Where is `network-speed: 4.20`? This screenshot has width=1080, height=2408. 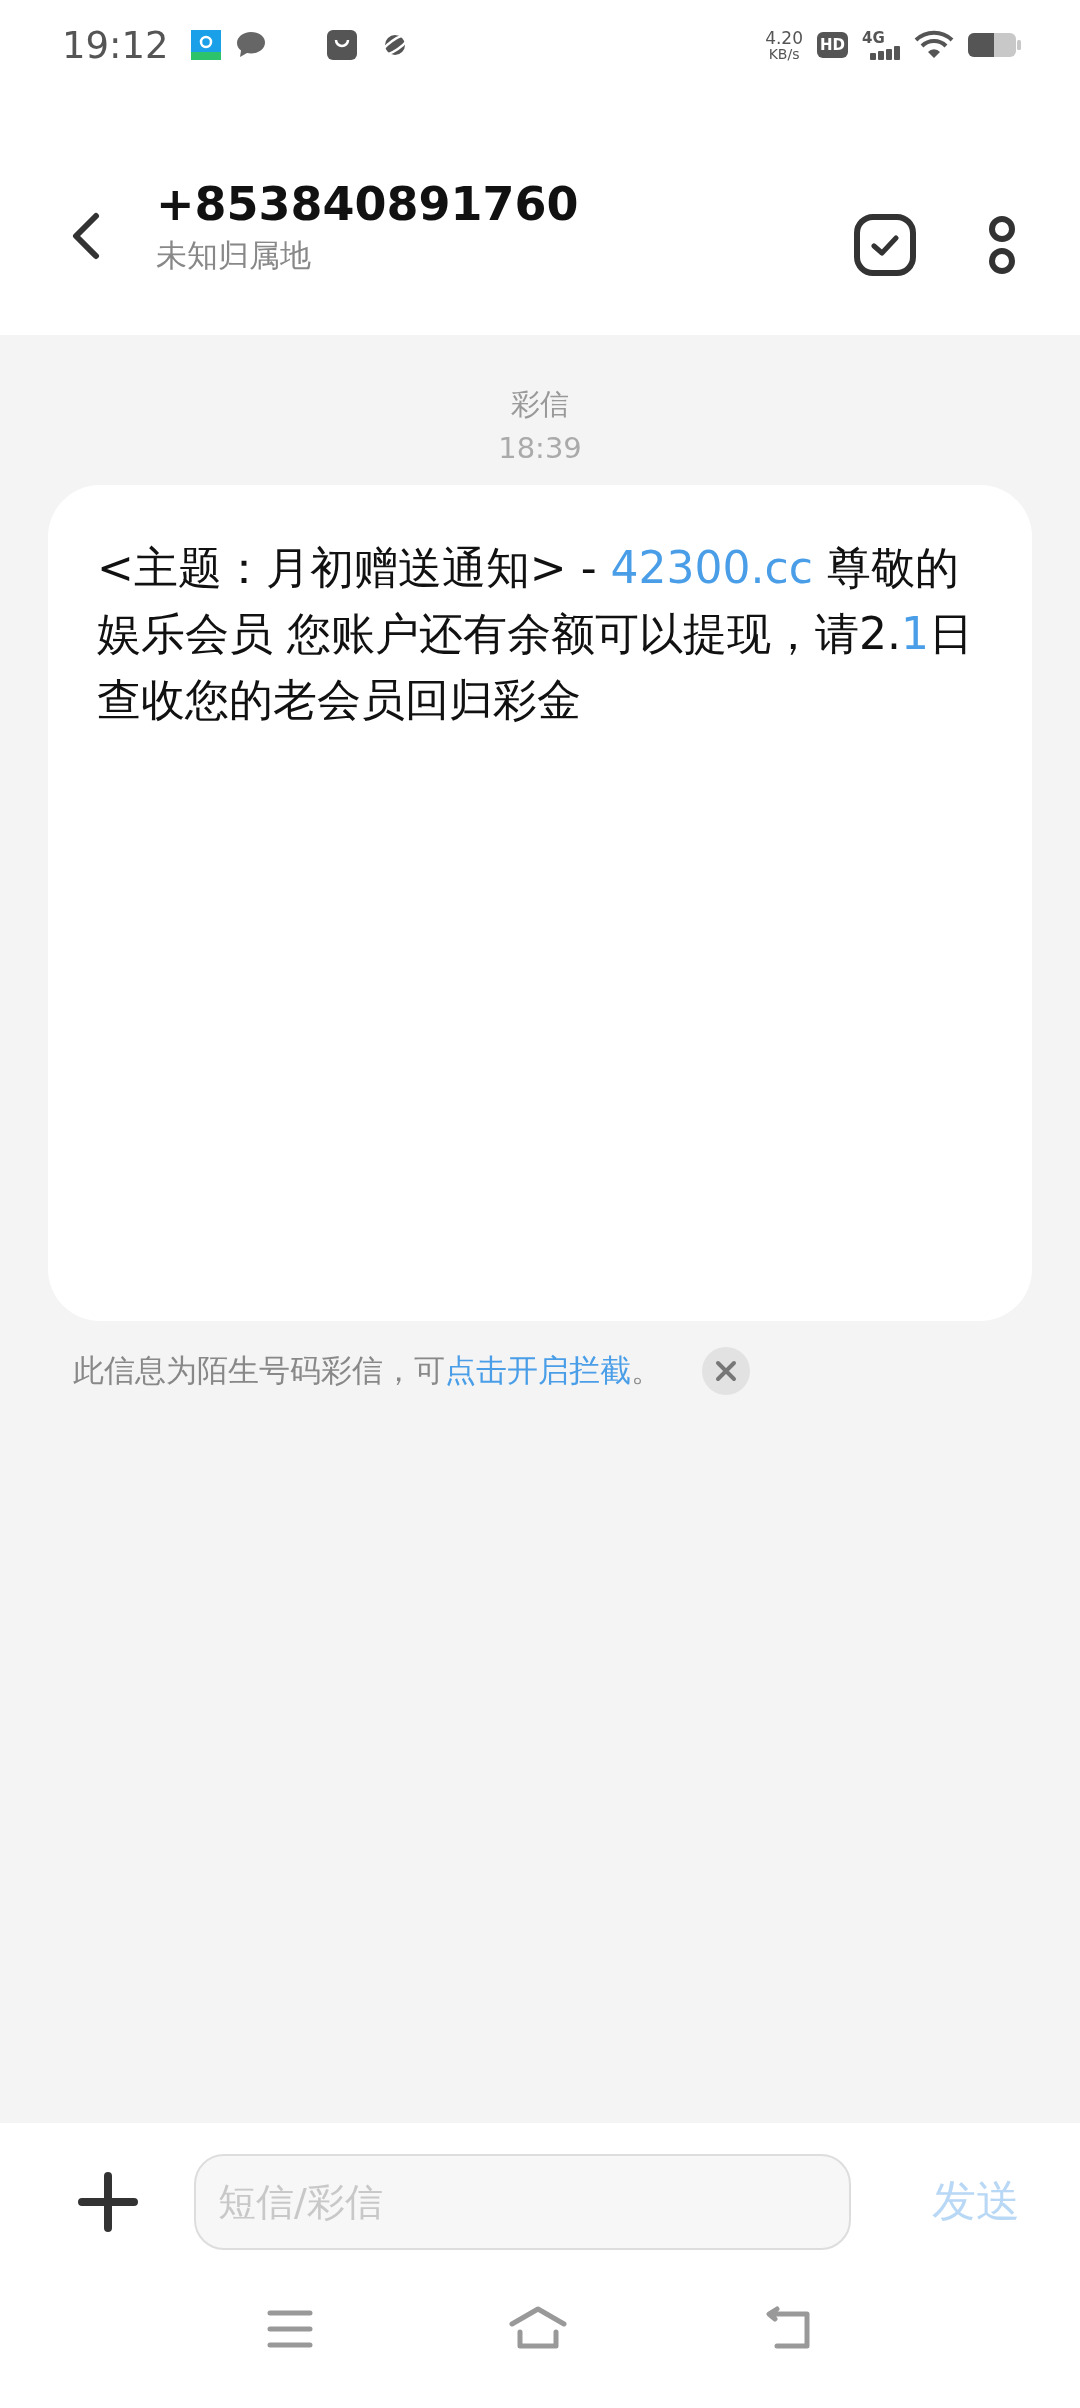 network-speed: 4.20 is located at coordinates (784, 38).